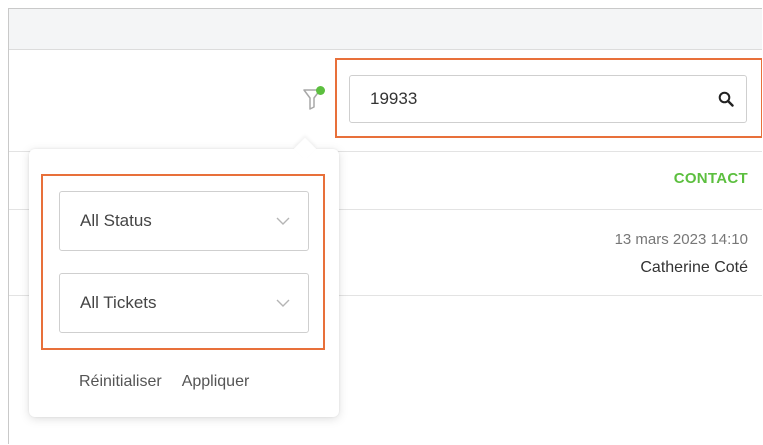 This screenshot has height=445, width=763. What do you see at coordinates (116, 220) in the screenshot?
I see `status-select-value: All Status` at bounding box center [116, 220].